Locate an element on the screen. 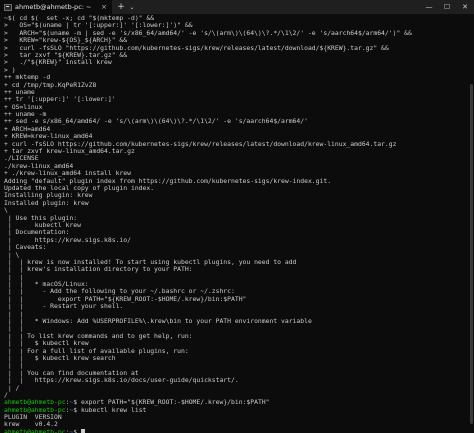 The image size is (474, 433). terminal-line: | Caveats: is located at coordinates (236, 247).